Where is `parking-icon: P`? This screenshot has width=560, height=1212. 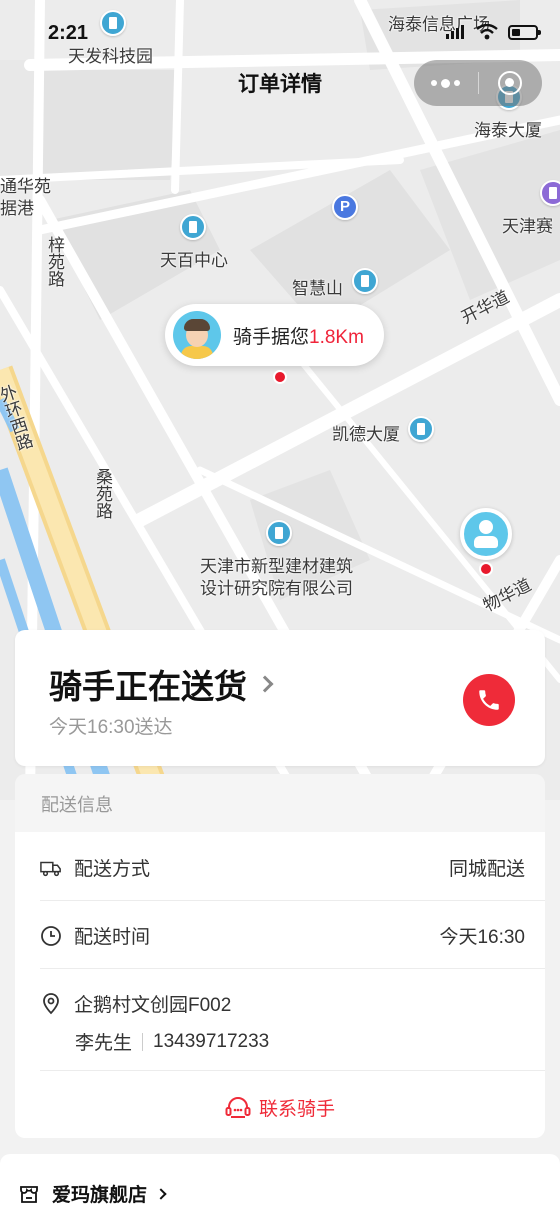 parking-icon: P is located at coordinates (345, 207).